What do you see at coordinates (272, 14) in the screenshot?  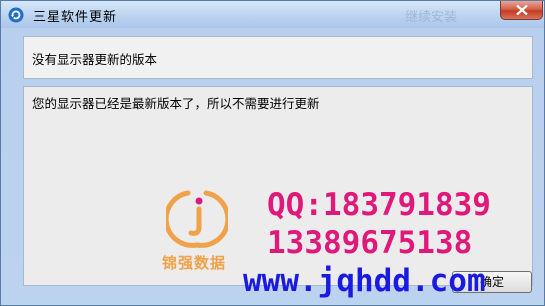 I see `title-bar: 三星软件更新 继续安装` at bounding box center [272, 14].